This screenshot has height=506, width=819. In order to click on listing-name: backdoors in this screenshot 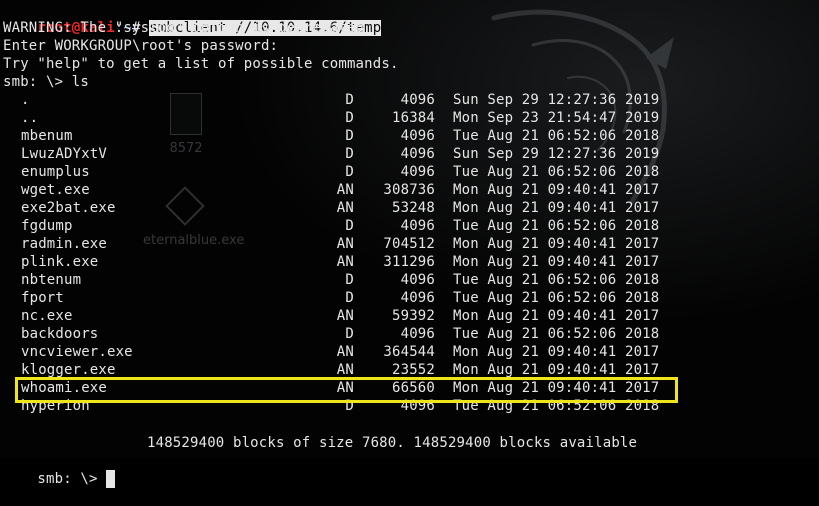, I will do `click(60, 334)`.